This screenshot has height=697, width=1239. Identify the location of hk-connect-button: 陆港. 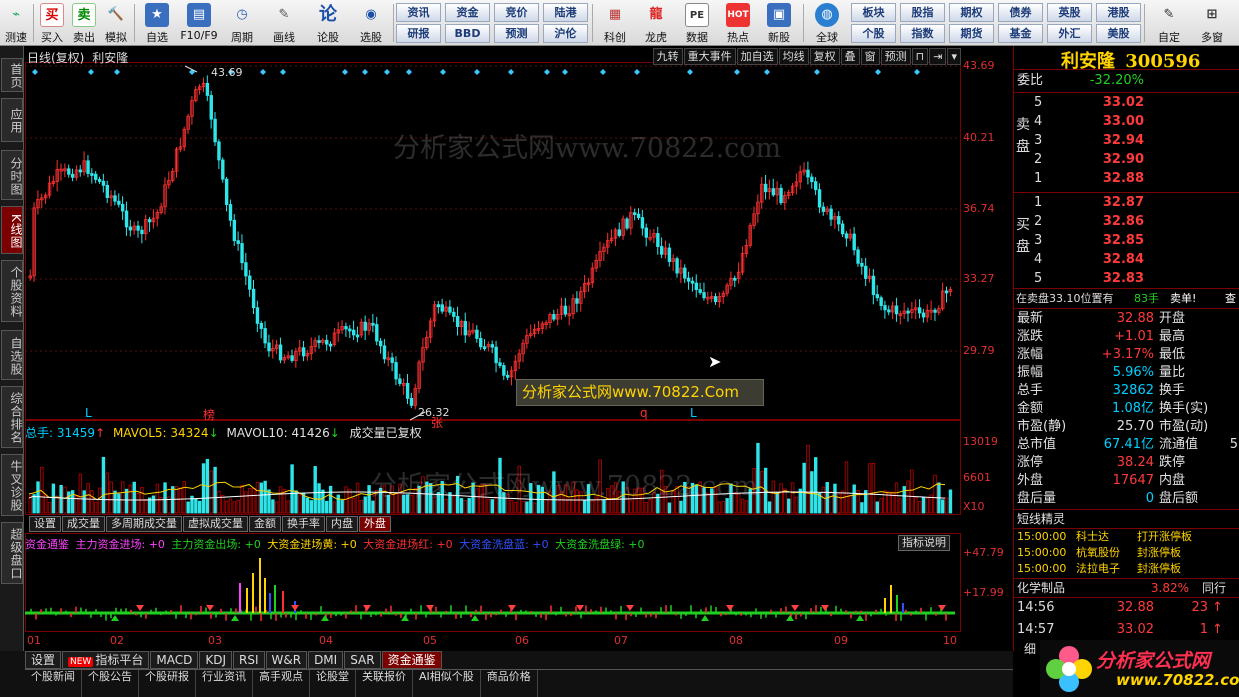
(565, 12).